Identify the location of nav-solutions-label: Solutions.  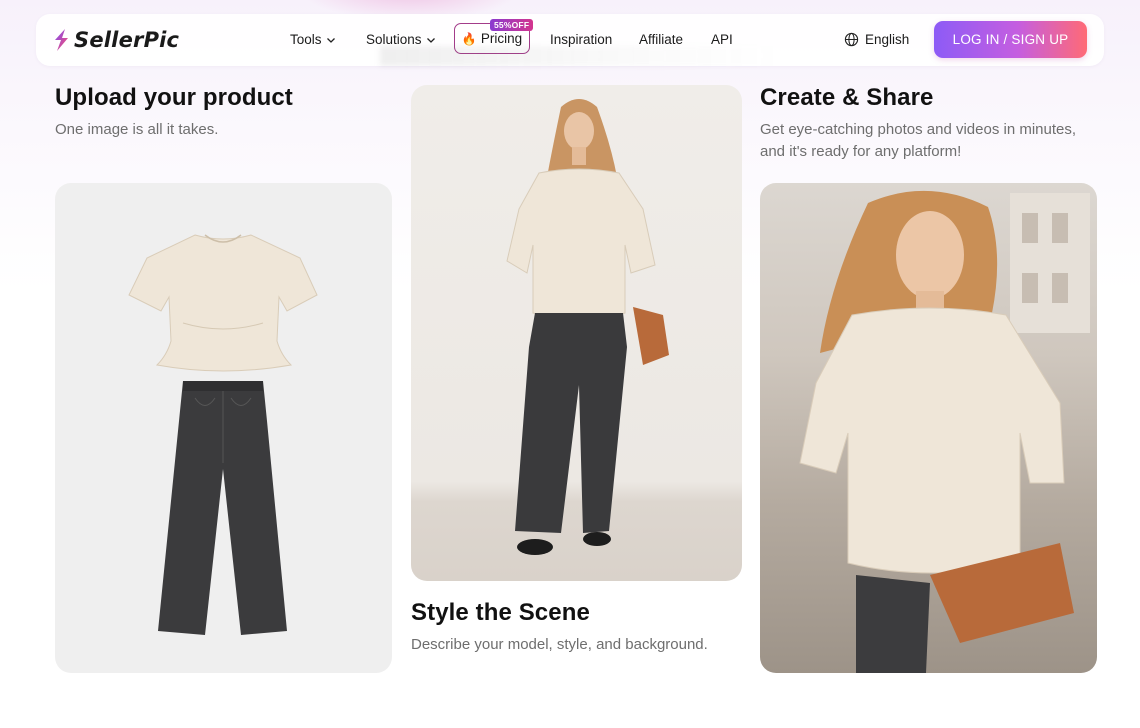
(394, 39).